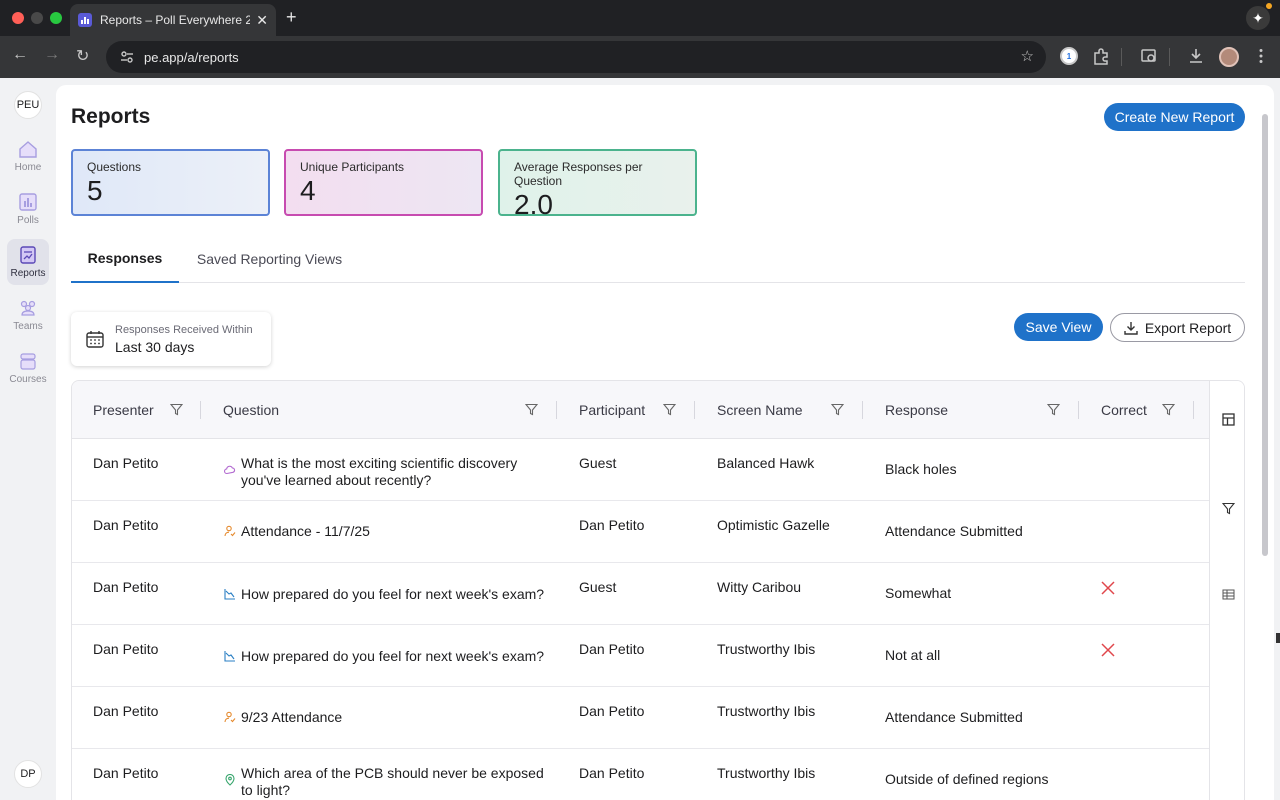 The height and width of the screenshot is (800, 1280). What do you see at coordinates (766, 649) in the screenshot?
I see `cell-screen-name: Trustworthy Ibis` at bounding box center [766, 649].